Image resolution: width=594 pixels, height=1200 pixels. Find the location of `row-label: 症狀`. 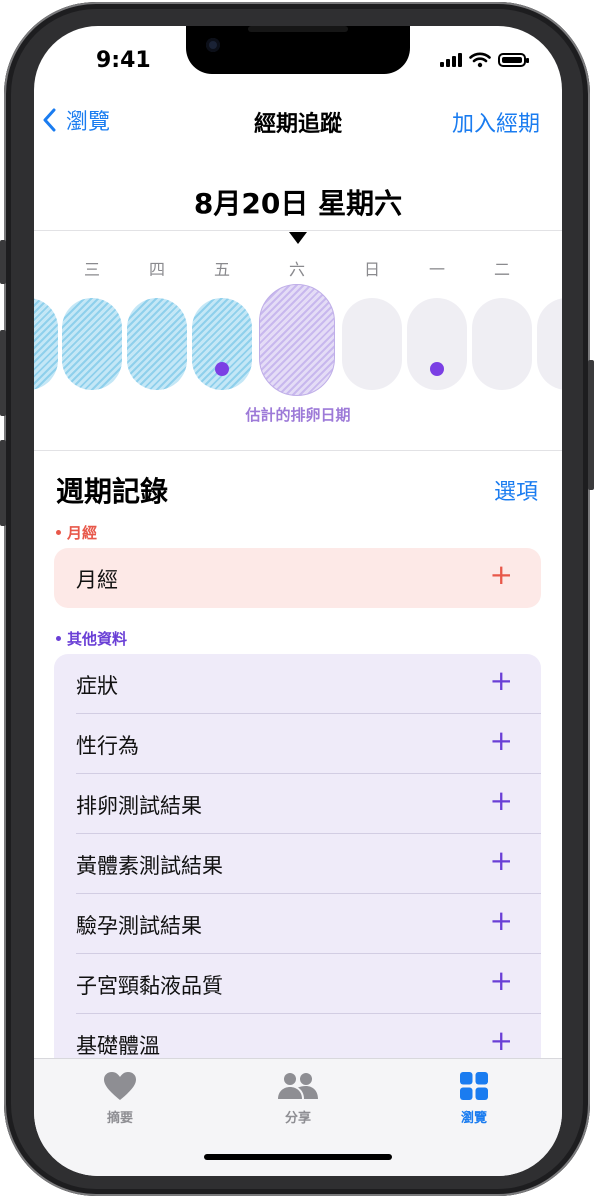

row-label: 症狀 is located at coordinates (97, 686).